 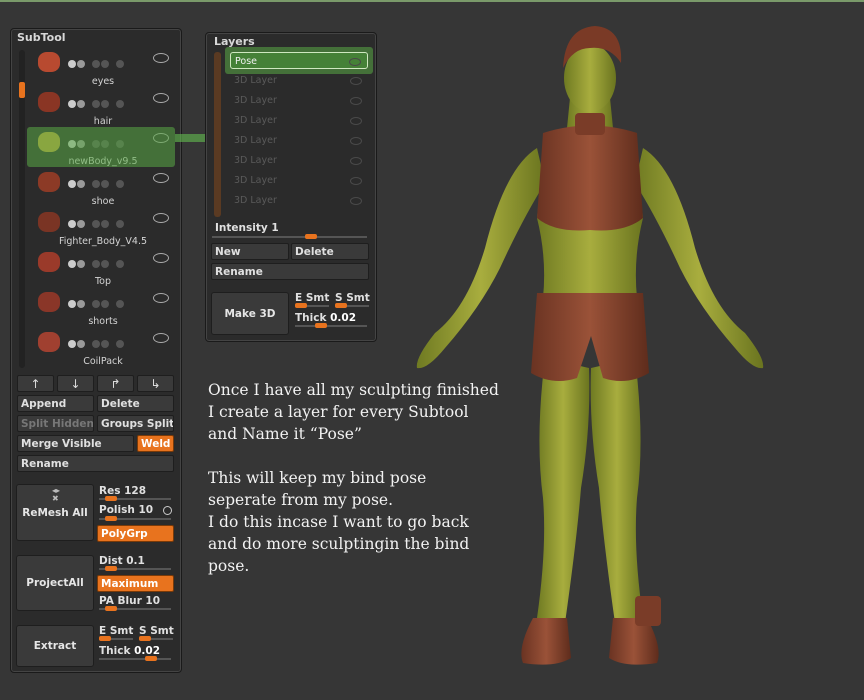 I want to click on subtool-item-label: hair, so click(x=103, y=121).